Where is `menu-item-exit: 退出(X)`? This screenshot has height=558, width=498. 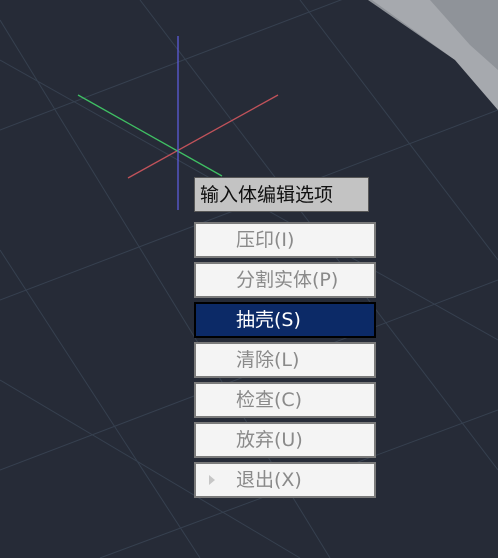 menu-item-exit: 退出(X) is located at coordinates (285, 480).